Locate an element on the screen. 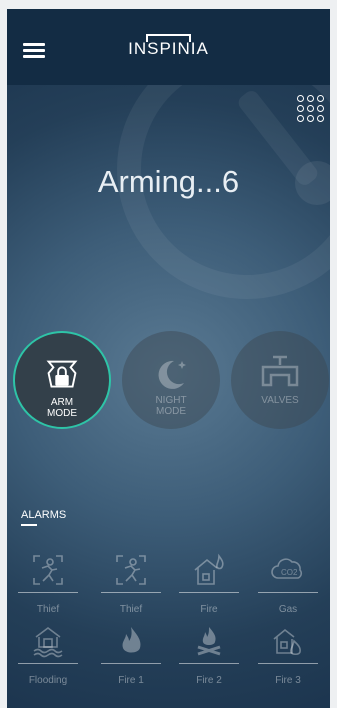 The width and height of the screenshot is (337, 708). alarm-fire-1: Fire 1 is located at coordinates (131, 657).